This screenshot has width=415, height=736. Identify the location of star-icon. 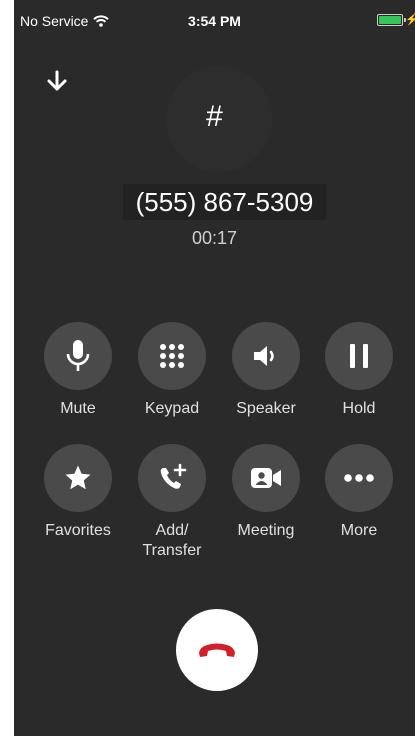
(78, 477).